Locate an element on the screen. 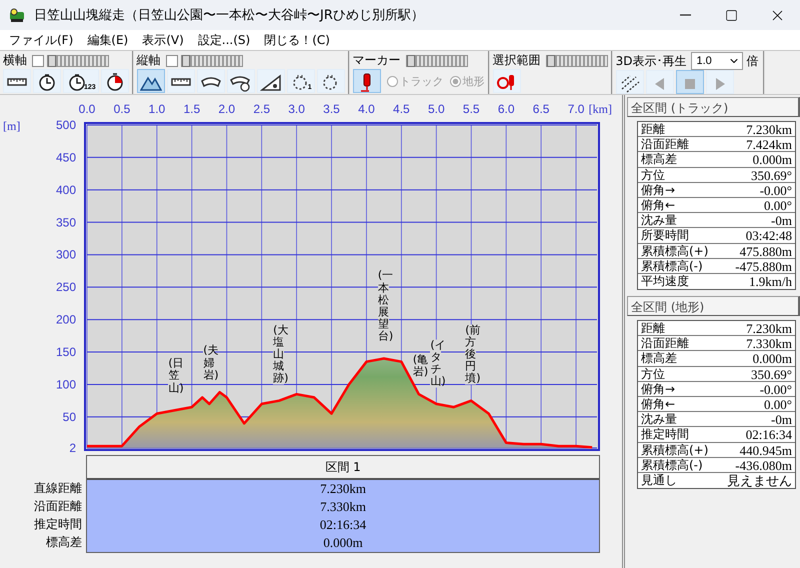 This screenshot has width=800, height=568. table-cell-text: 440.945m is located at coordinates (765, 449).